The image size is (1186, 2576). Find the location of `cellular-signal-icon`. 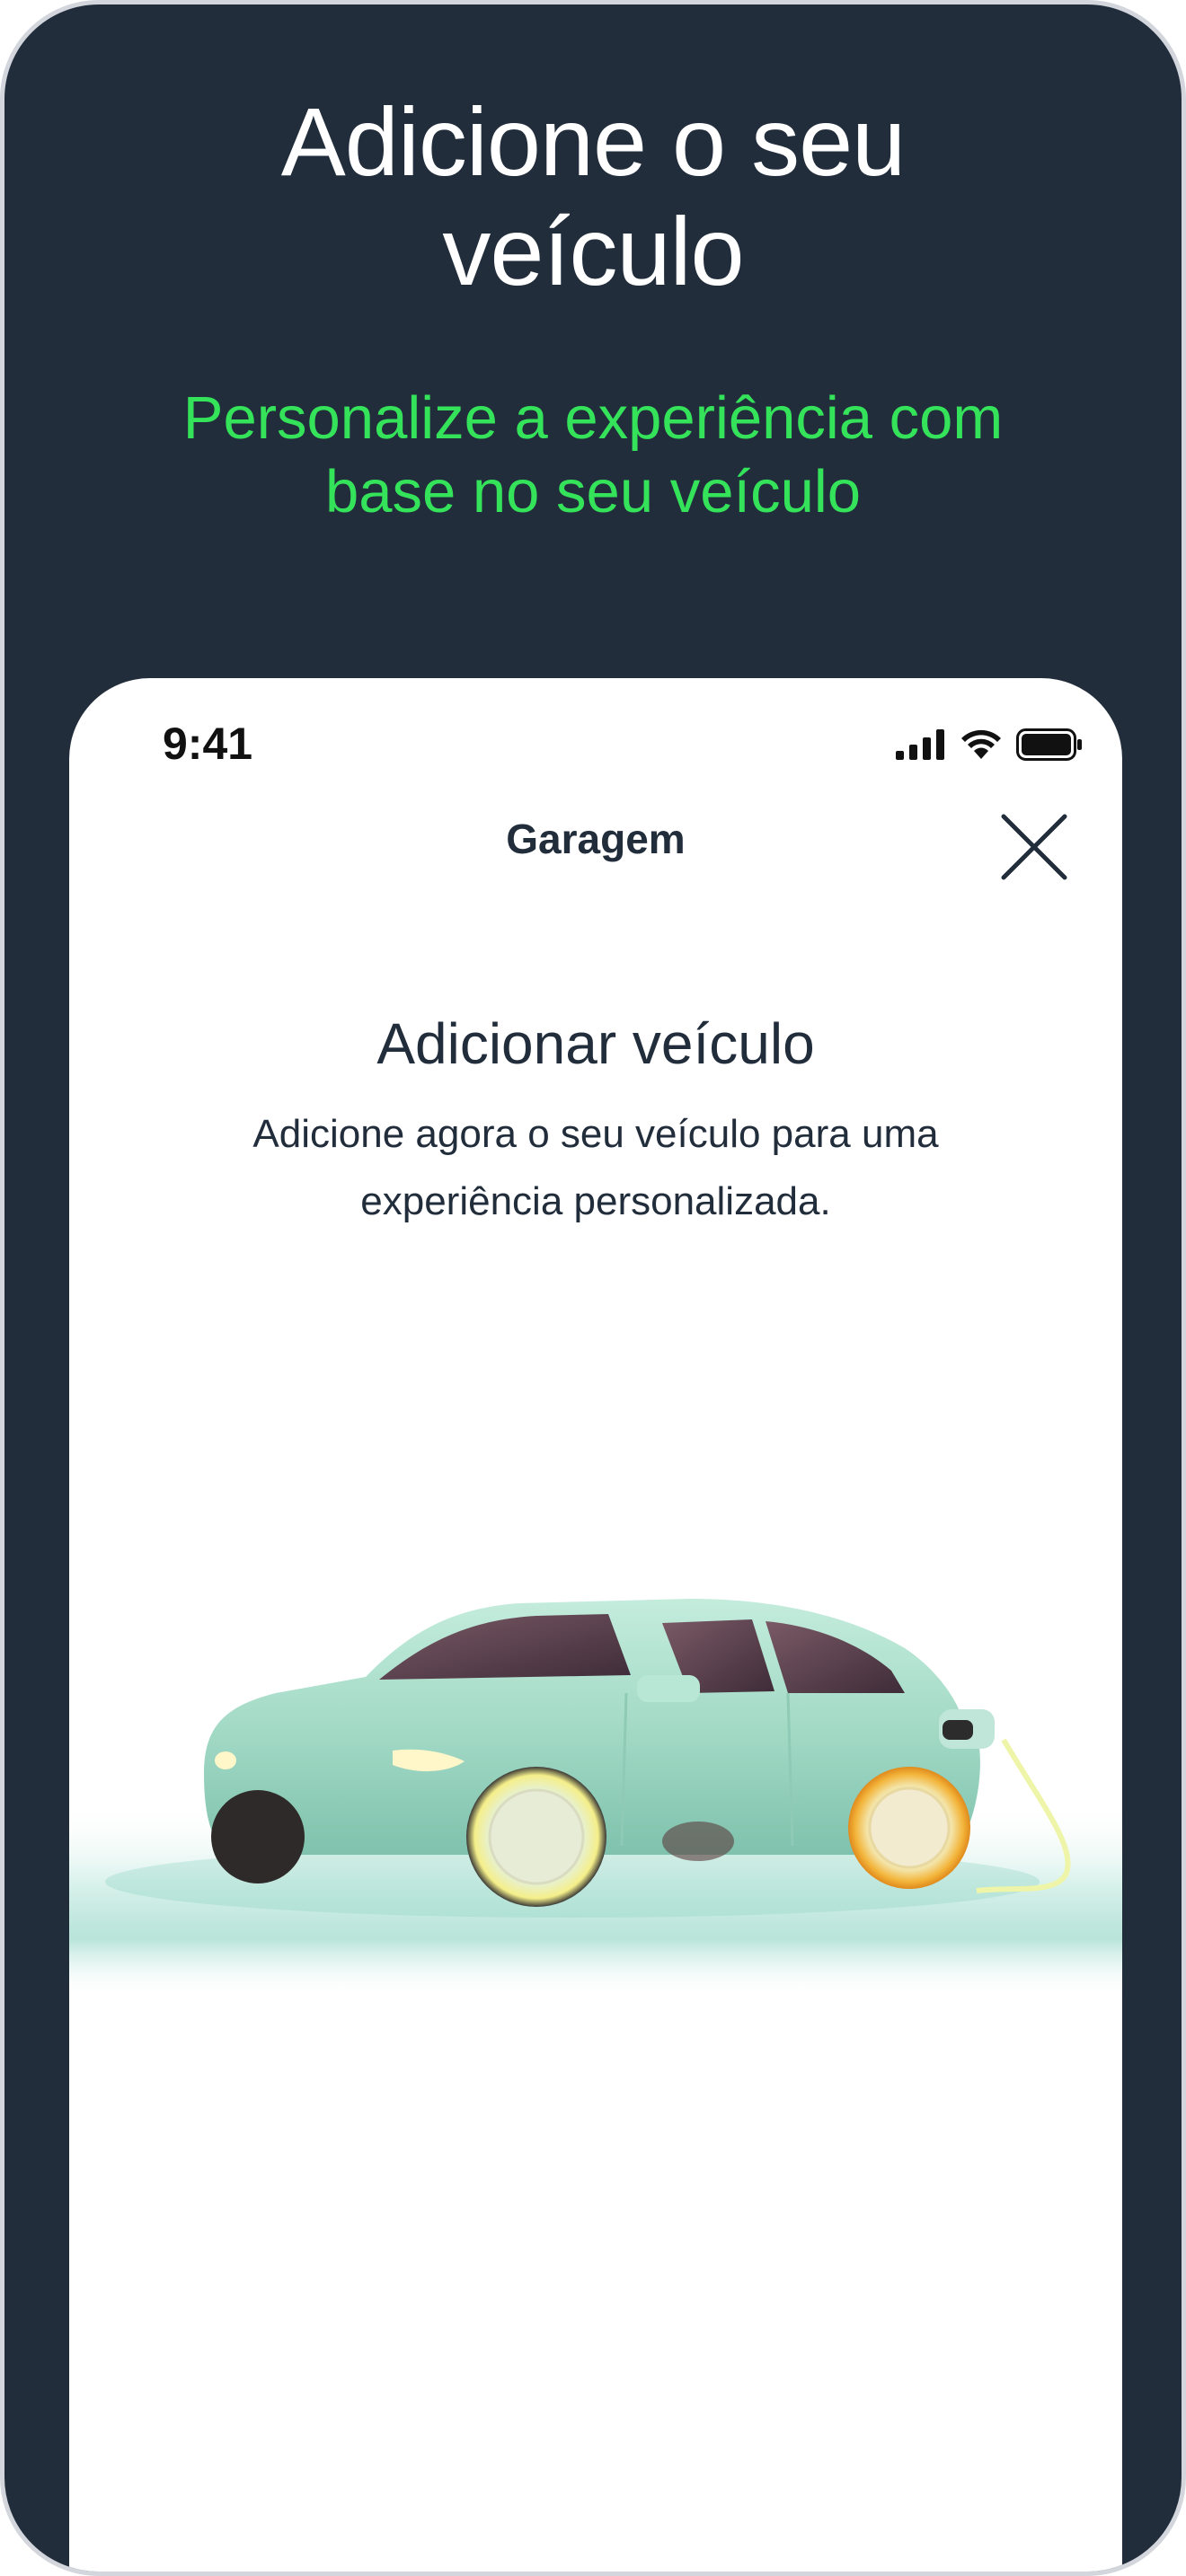

cellular-signal-icon is located at coordinates (920, 744).